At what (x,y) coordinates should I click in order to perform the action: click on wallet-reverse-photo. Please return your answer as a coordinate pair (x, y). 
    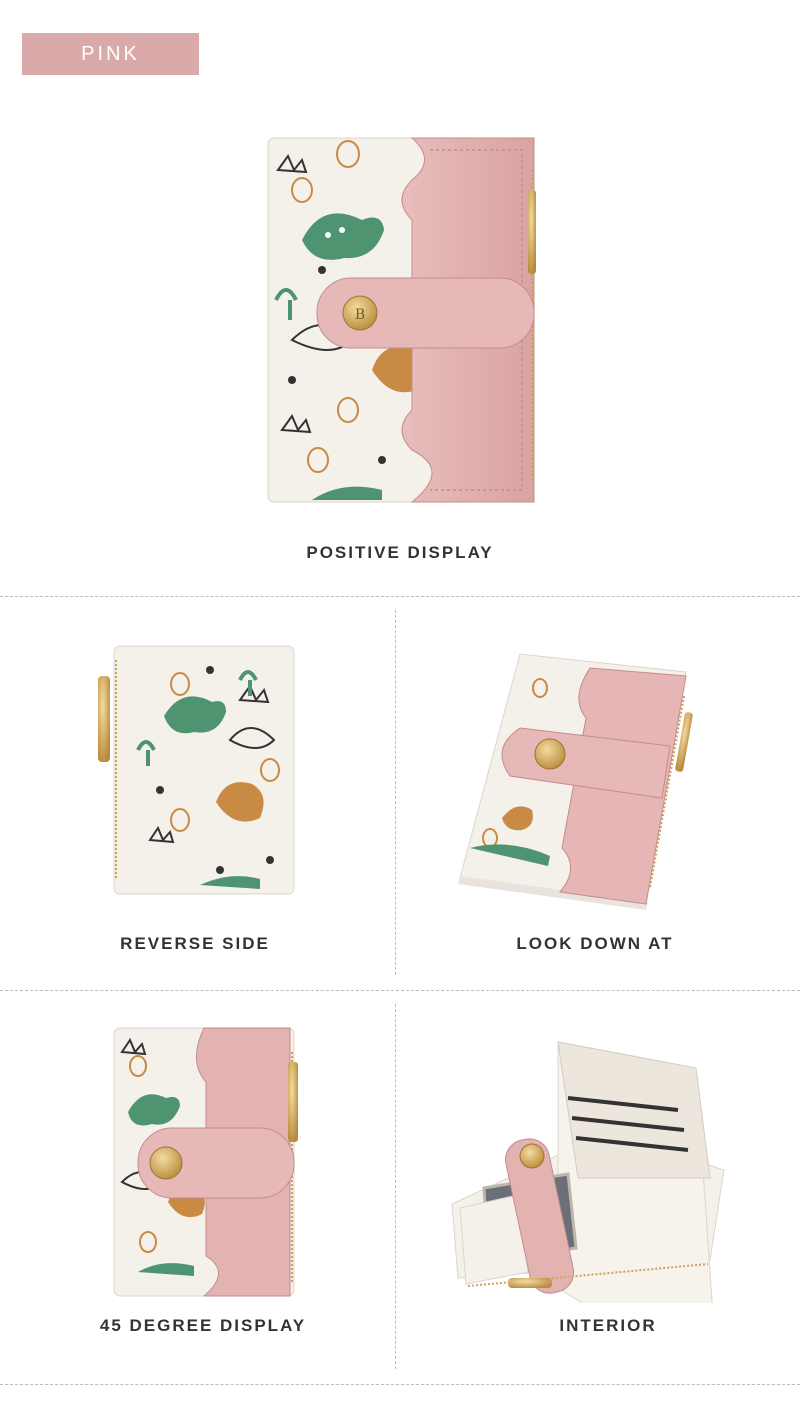
    Looking at the image, I should click on (197, 770).